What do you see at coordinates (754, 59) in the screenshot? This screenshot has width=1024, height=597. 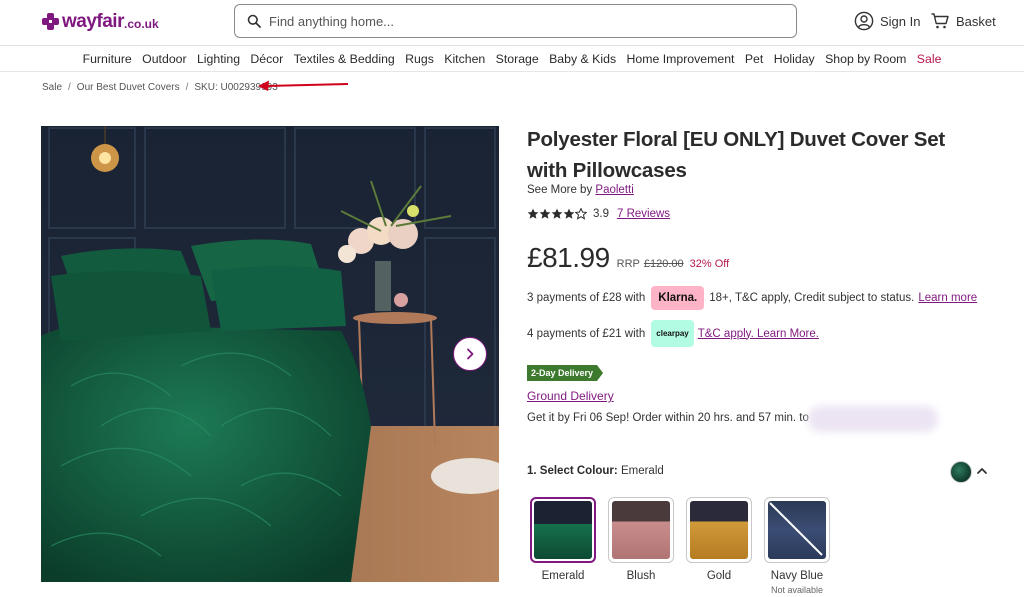 I see `nav-item-pet: Pet` at bounding box center [754, 59].